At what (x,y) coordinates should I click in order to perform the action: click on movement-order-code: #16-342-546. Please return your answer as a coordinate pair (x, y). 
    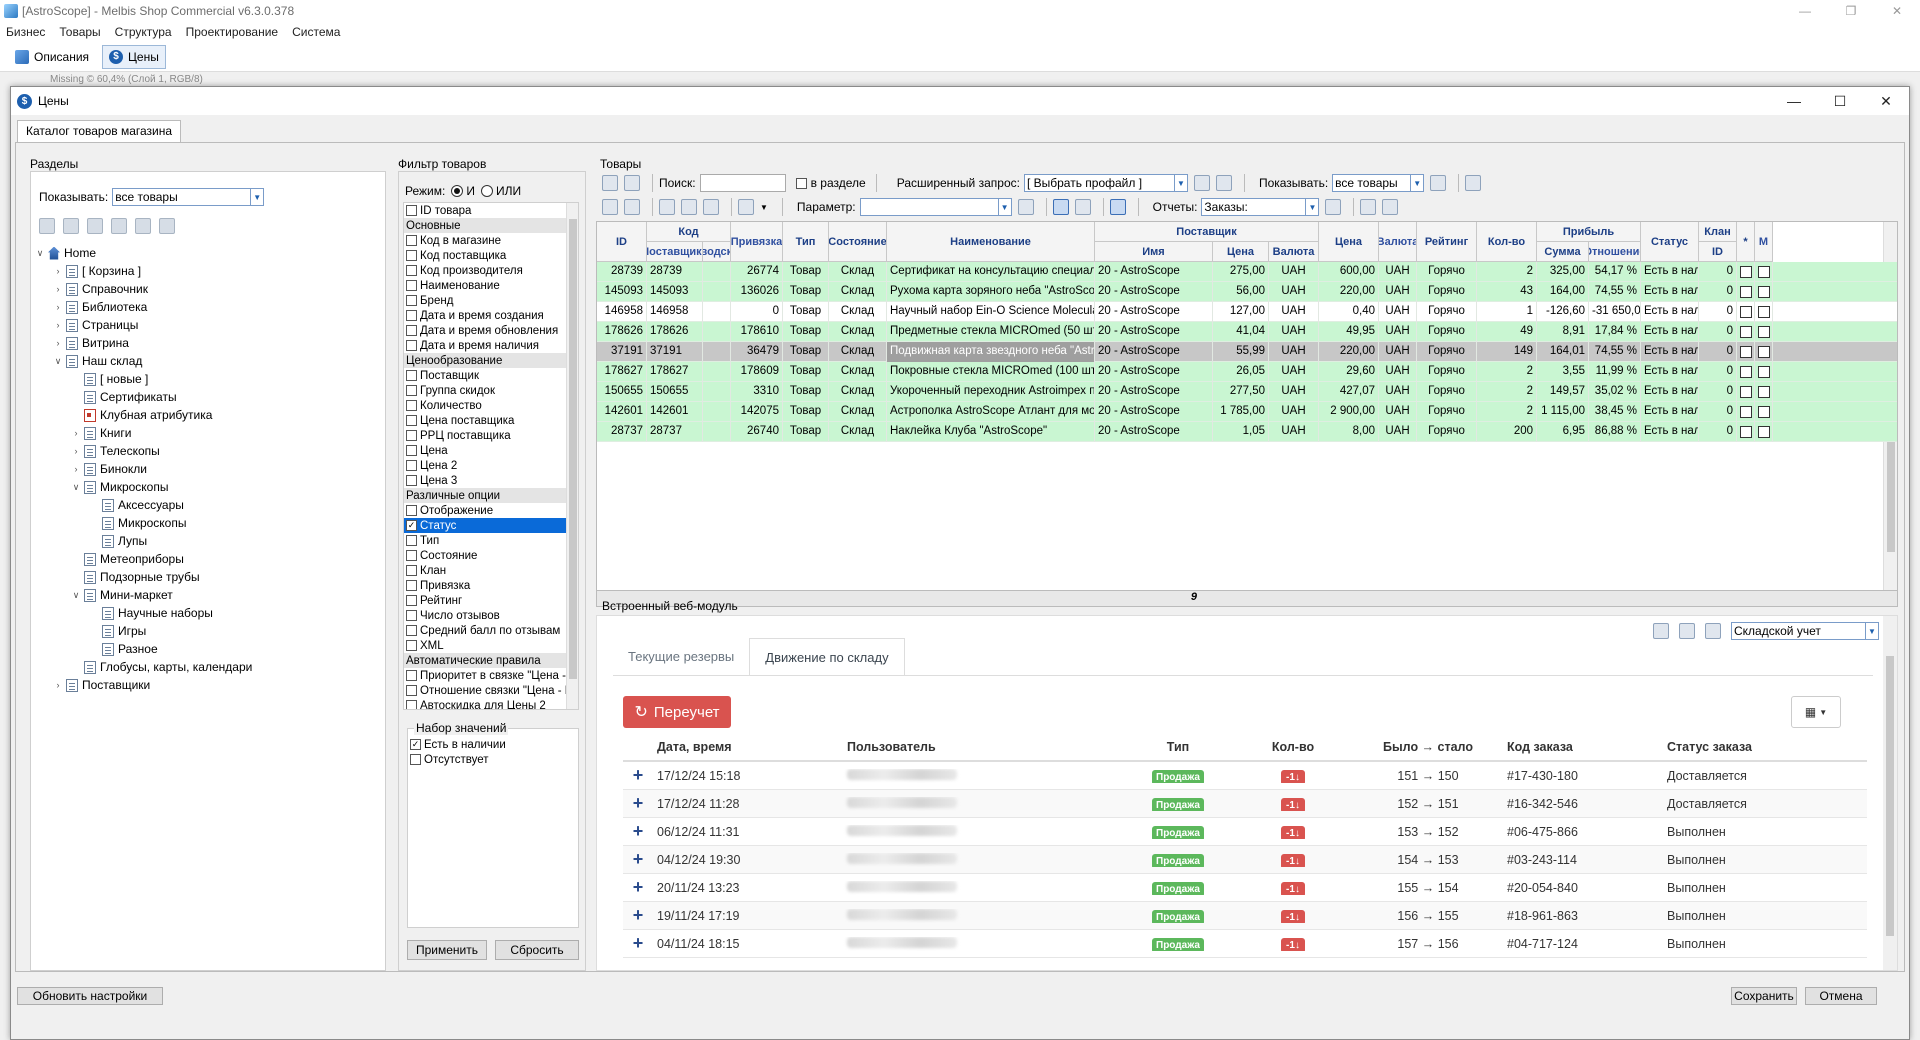
    Looking at the image, I should click on (1583, 804).